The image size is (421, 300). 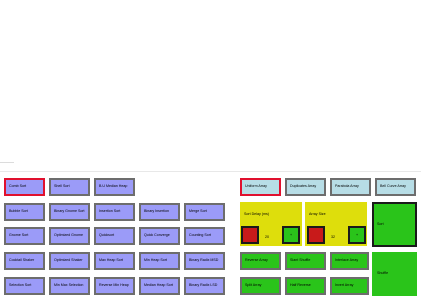 What do you see at coordinates (69, 261) in the screenshot?
I see `sort-button-optimized-shaker: Optimized Shaker` at bounding box center [69, 261].